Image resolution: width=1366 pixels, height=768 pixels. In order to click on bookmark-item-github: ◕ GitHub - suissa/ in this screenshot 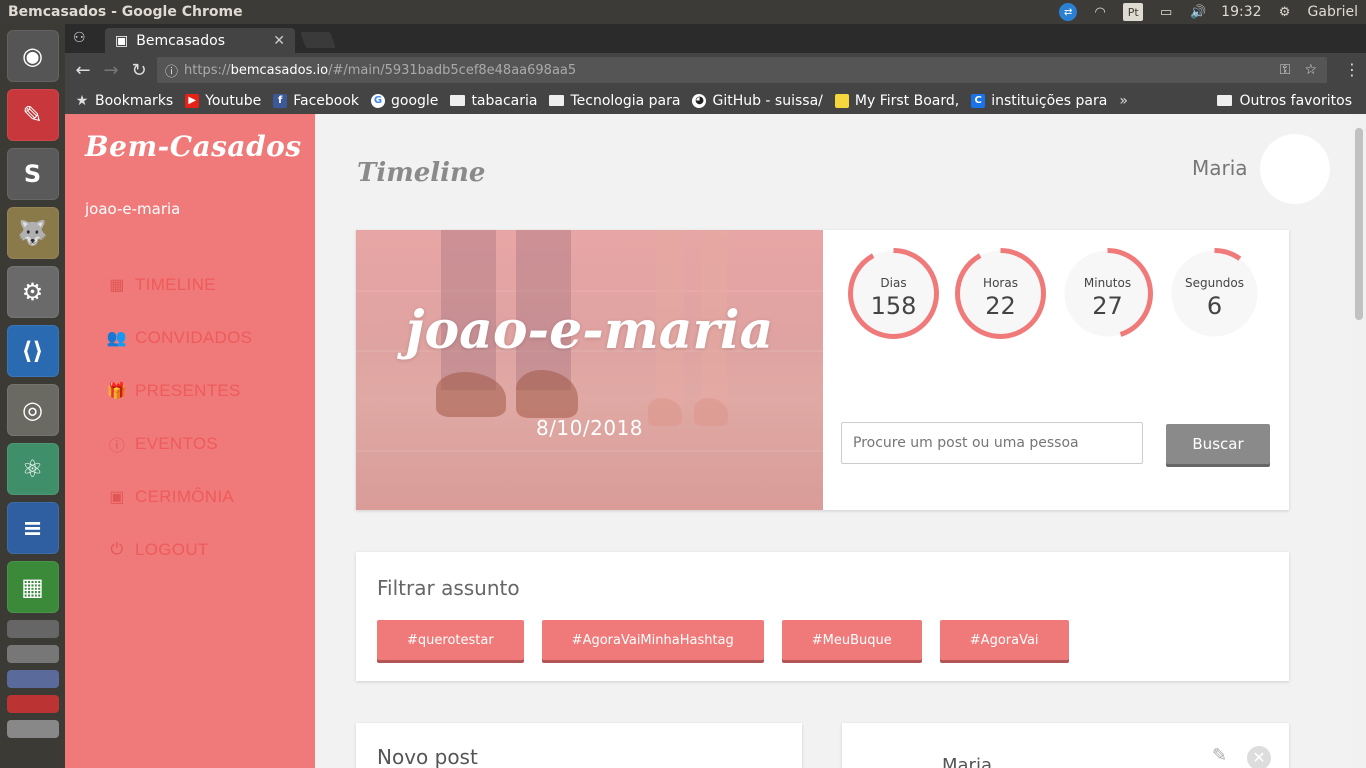, I will do `click(757, 100)`.